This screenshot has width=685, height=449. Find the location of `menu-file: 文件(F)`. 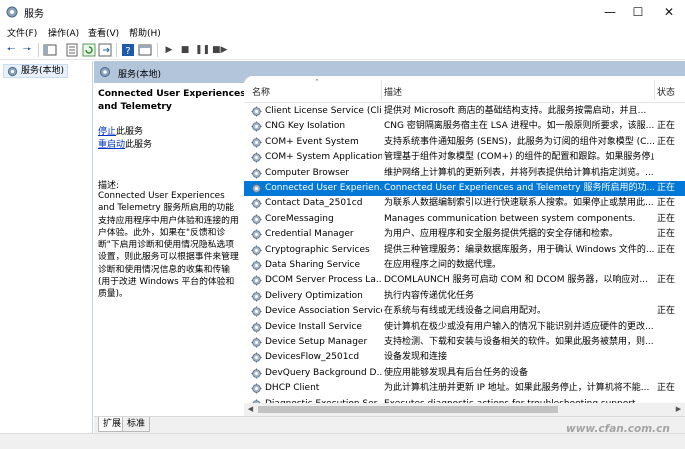

menu-file: 文件(F) is located at coordinates (22, 32).